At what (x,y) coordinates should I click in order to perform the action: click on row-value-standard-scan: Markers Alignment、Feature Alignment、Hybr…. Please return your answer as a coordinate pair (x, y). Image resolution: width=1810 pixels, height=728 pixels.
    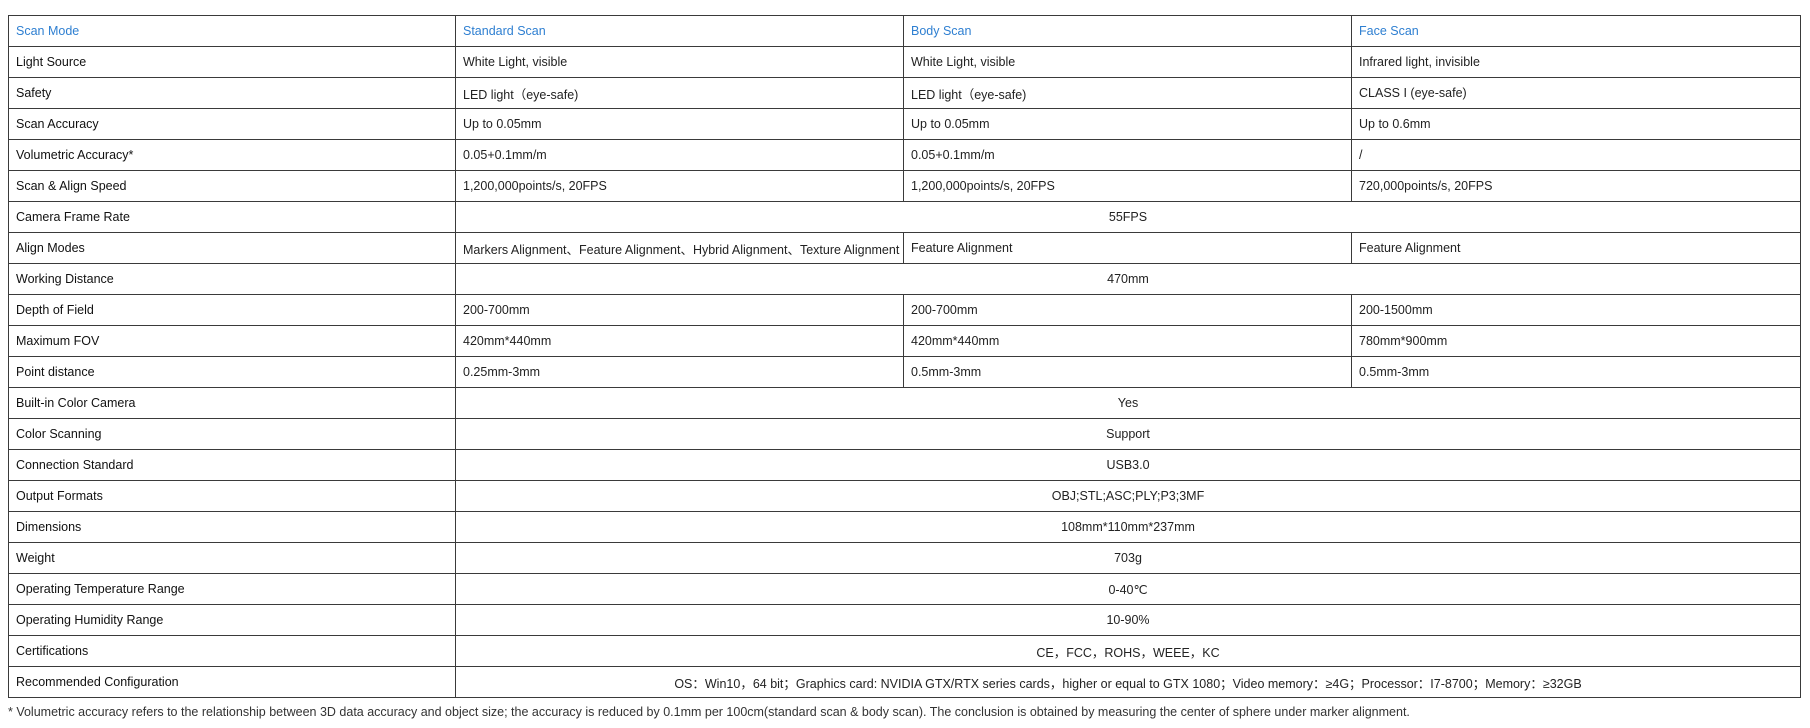
    Looking at the image, I should click on (679, 248).